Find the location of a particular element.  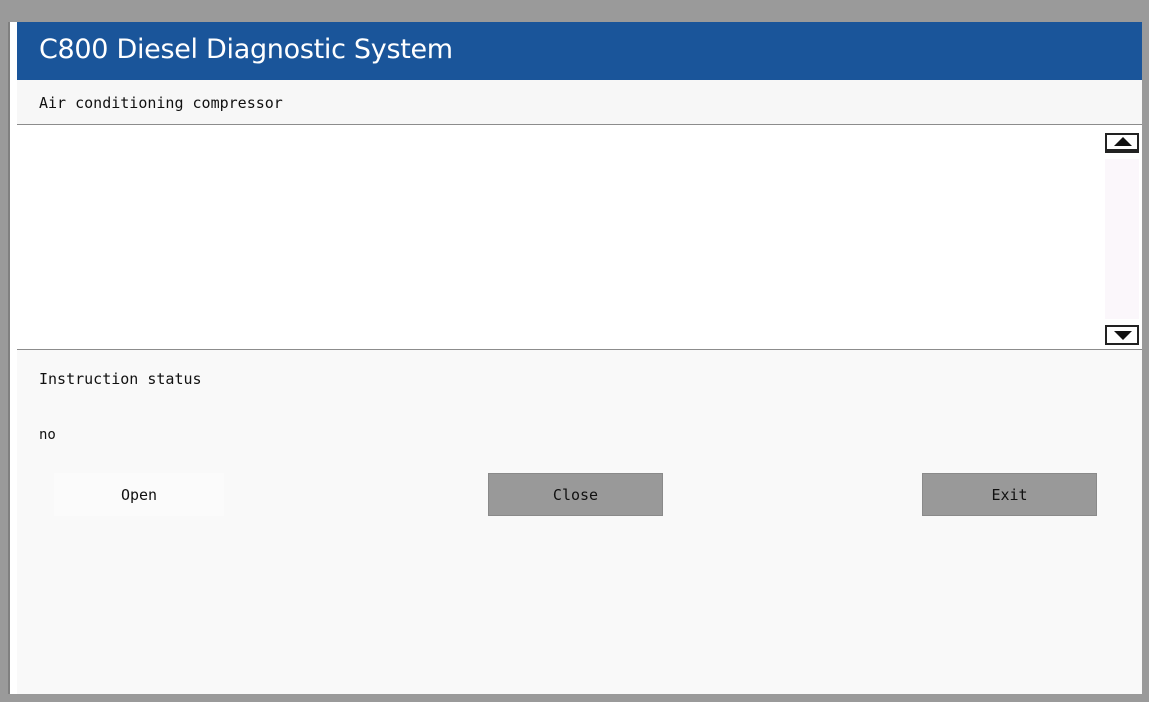

scroll-up-button is located at coordinates (1122, 143).